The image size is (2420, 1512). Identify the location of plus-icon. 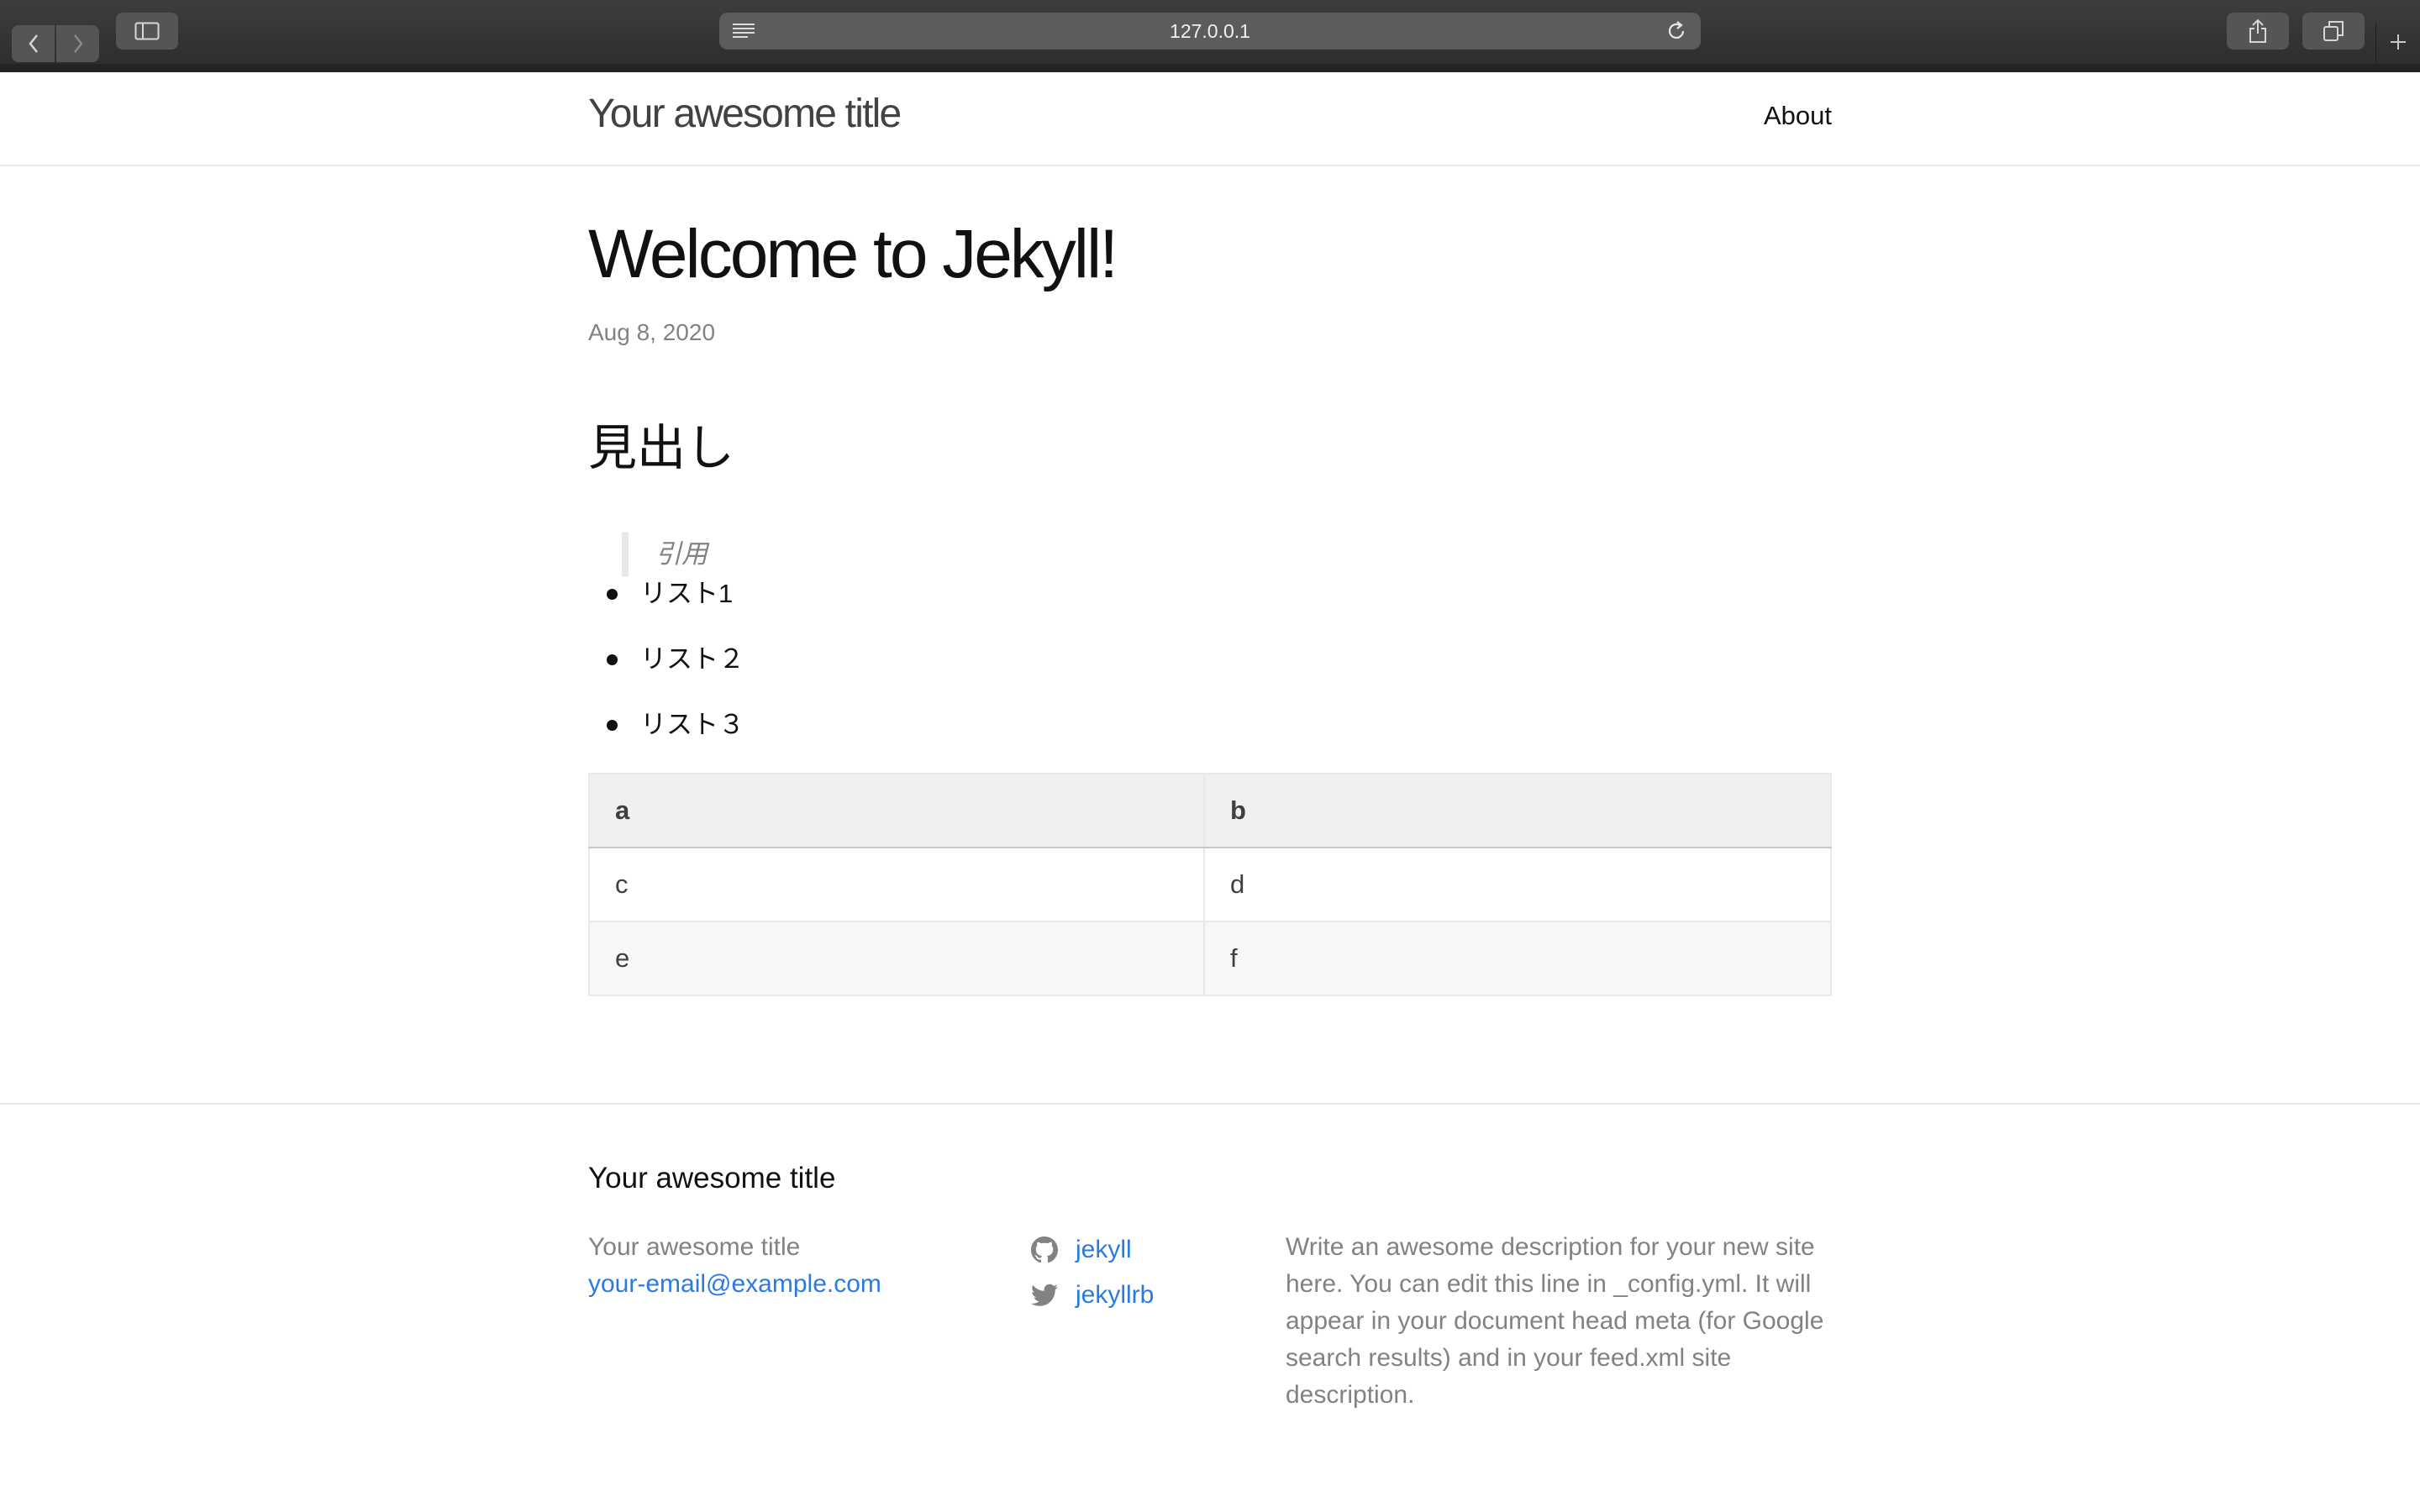
(2398, 44).